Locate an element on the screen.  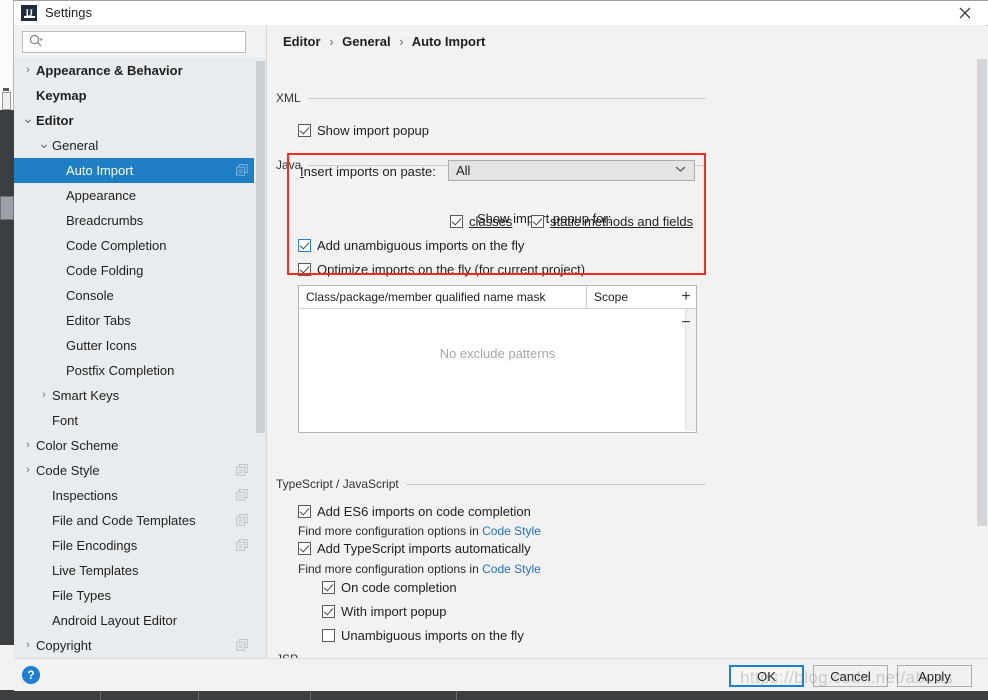
breadcrumb-item-auto-import: Auto Import is located at coordinates (448, 41).